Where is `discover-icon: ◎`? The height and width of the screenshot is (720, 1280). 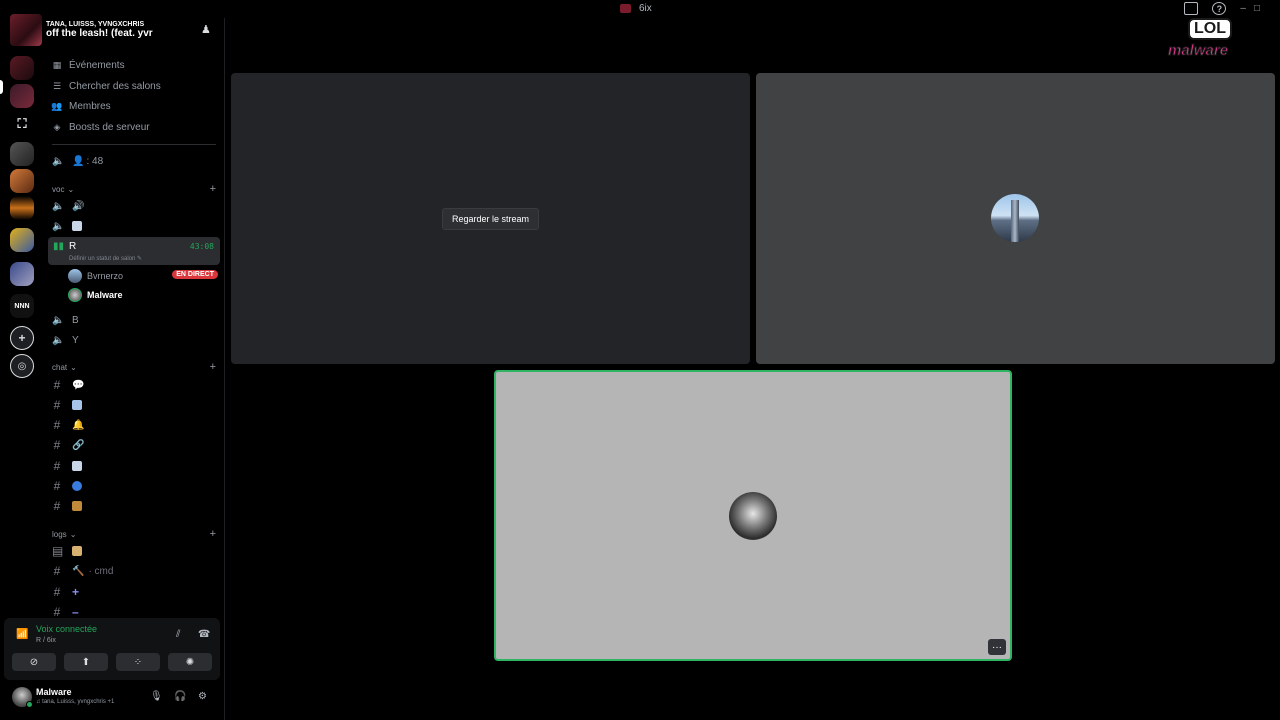
discover-icon: ◎ is located at coordinates (22, 366).